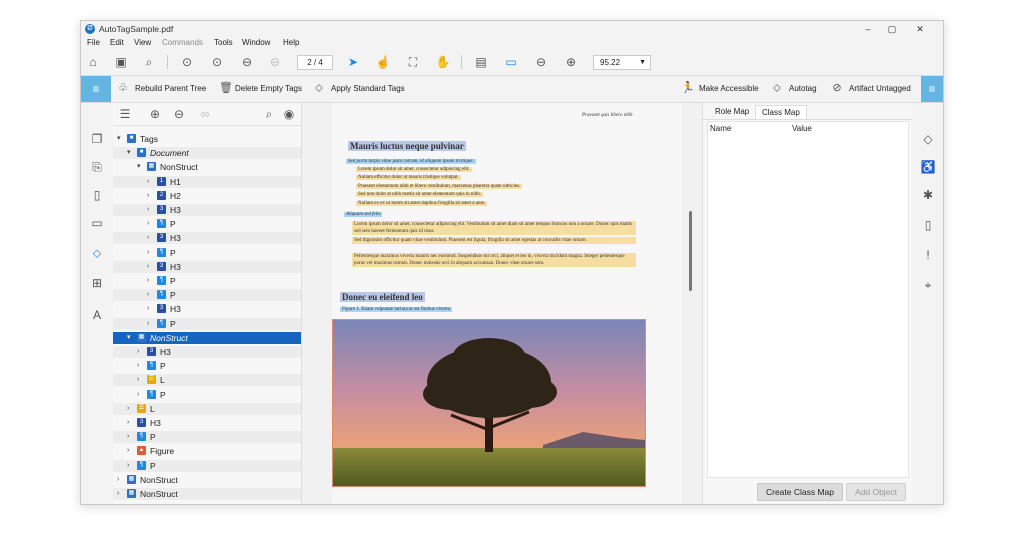  Describe the element at coordinates (223, 42) in the screenshot. I see `menu-tools: Tools` at that location.